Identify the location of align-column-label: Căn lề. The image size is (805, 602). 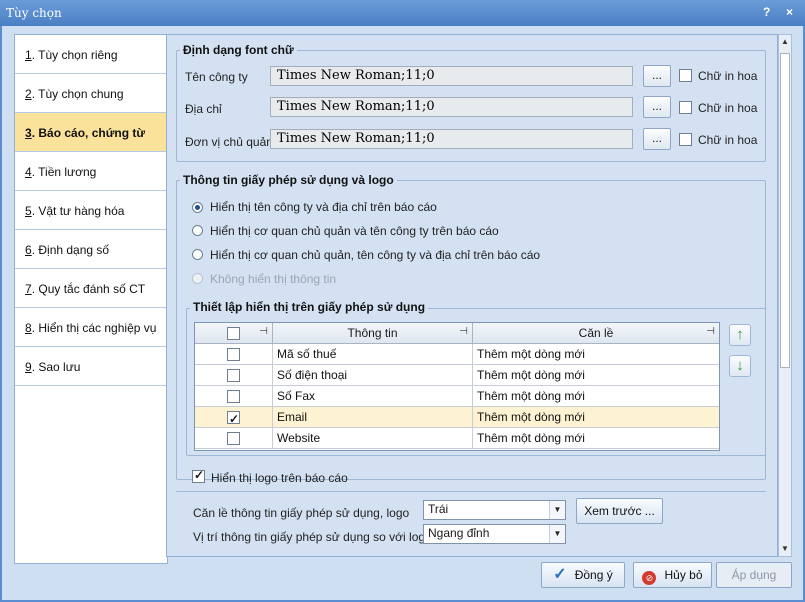
(596, 333).